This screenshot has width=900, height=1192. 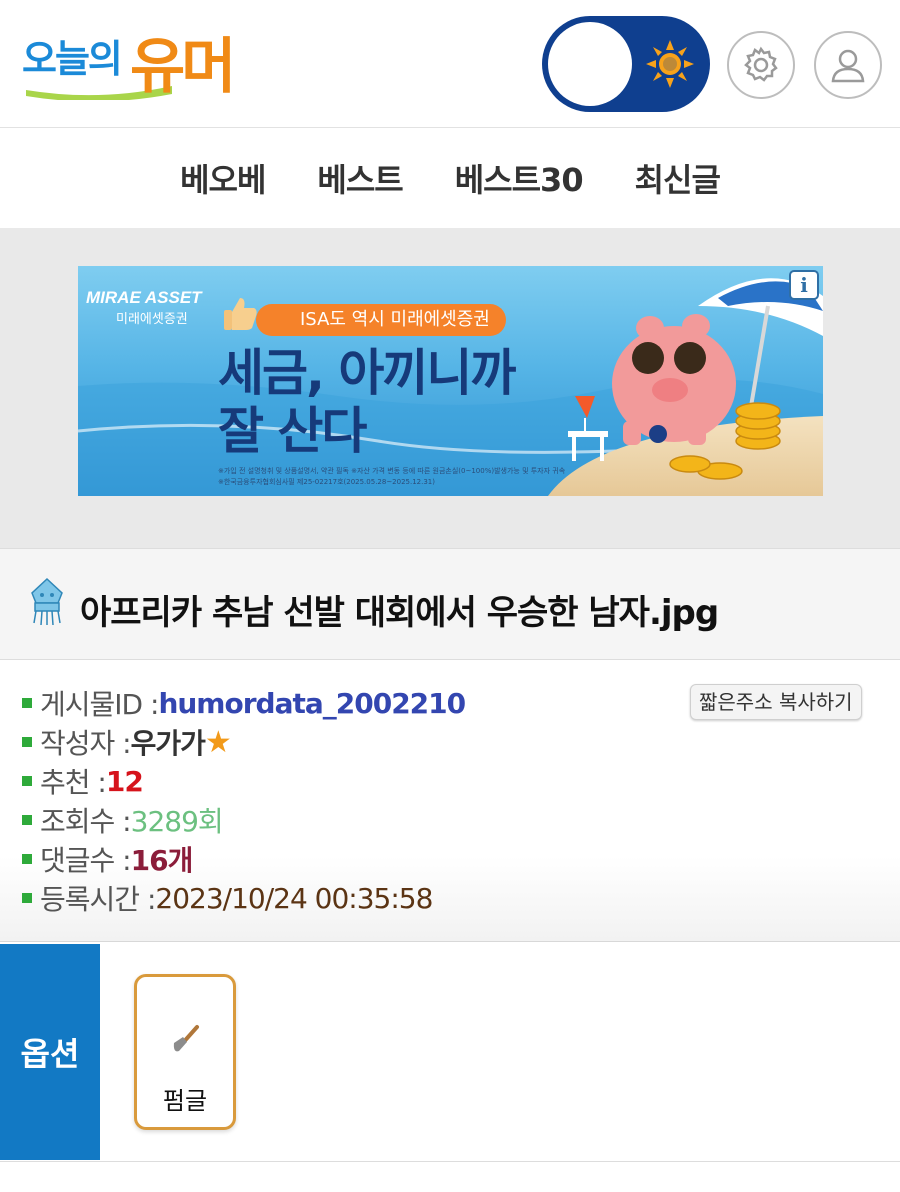 I want to click on meta-row-views: 조회수 : 3289회, so click(x=123, y=820).